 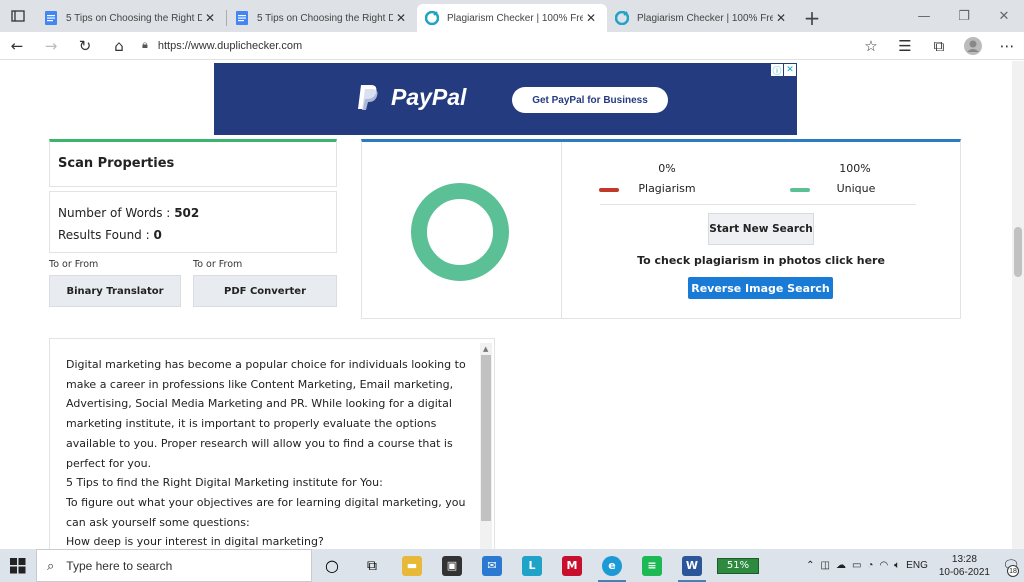 What do you see at coordinates (119, 565) in the screenshot?
I see `taskbar-search-placeholder: Type here to search` at bounding box center [119, 565].